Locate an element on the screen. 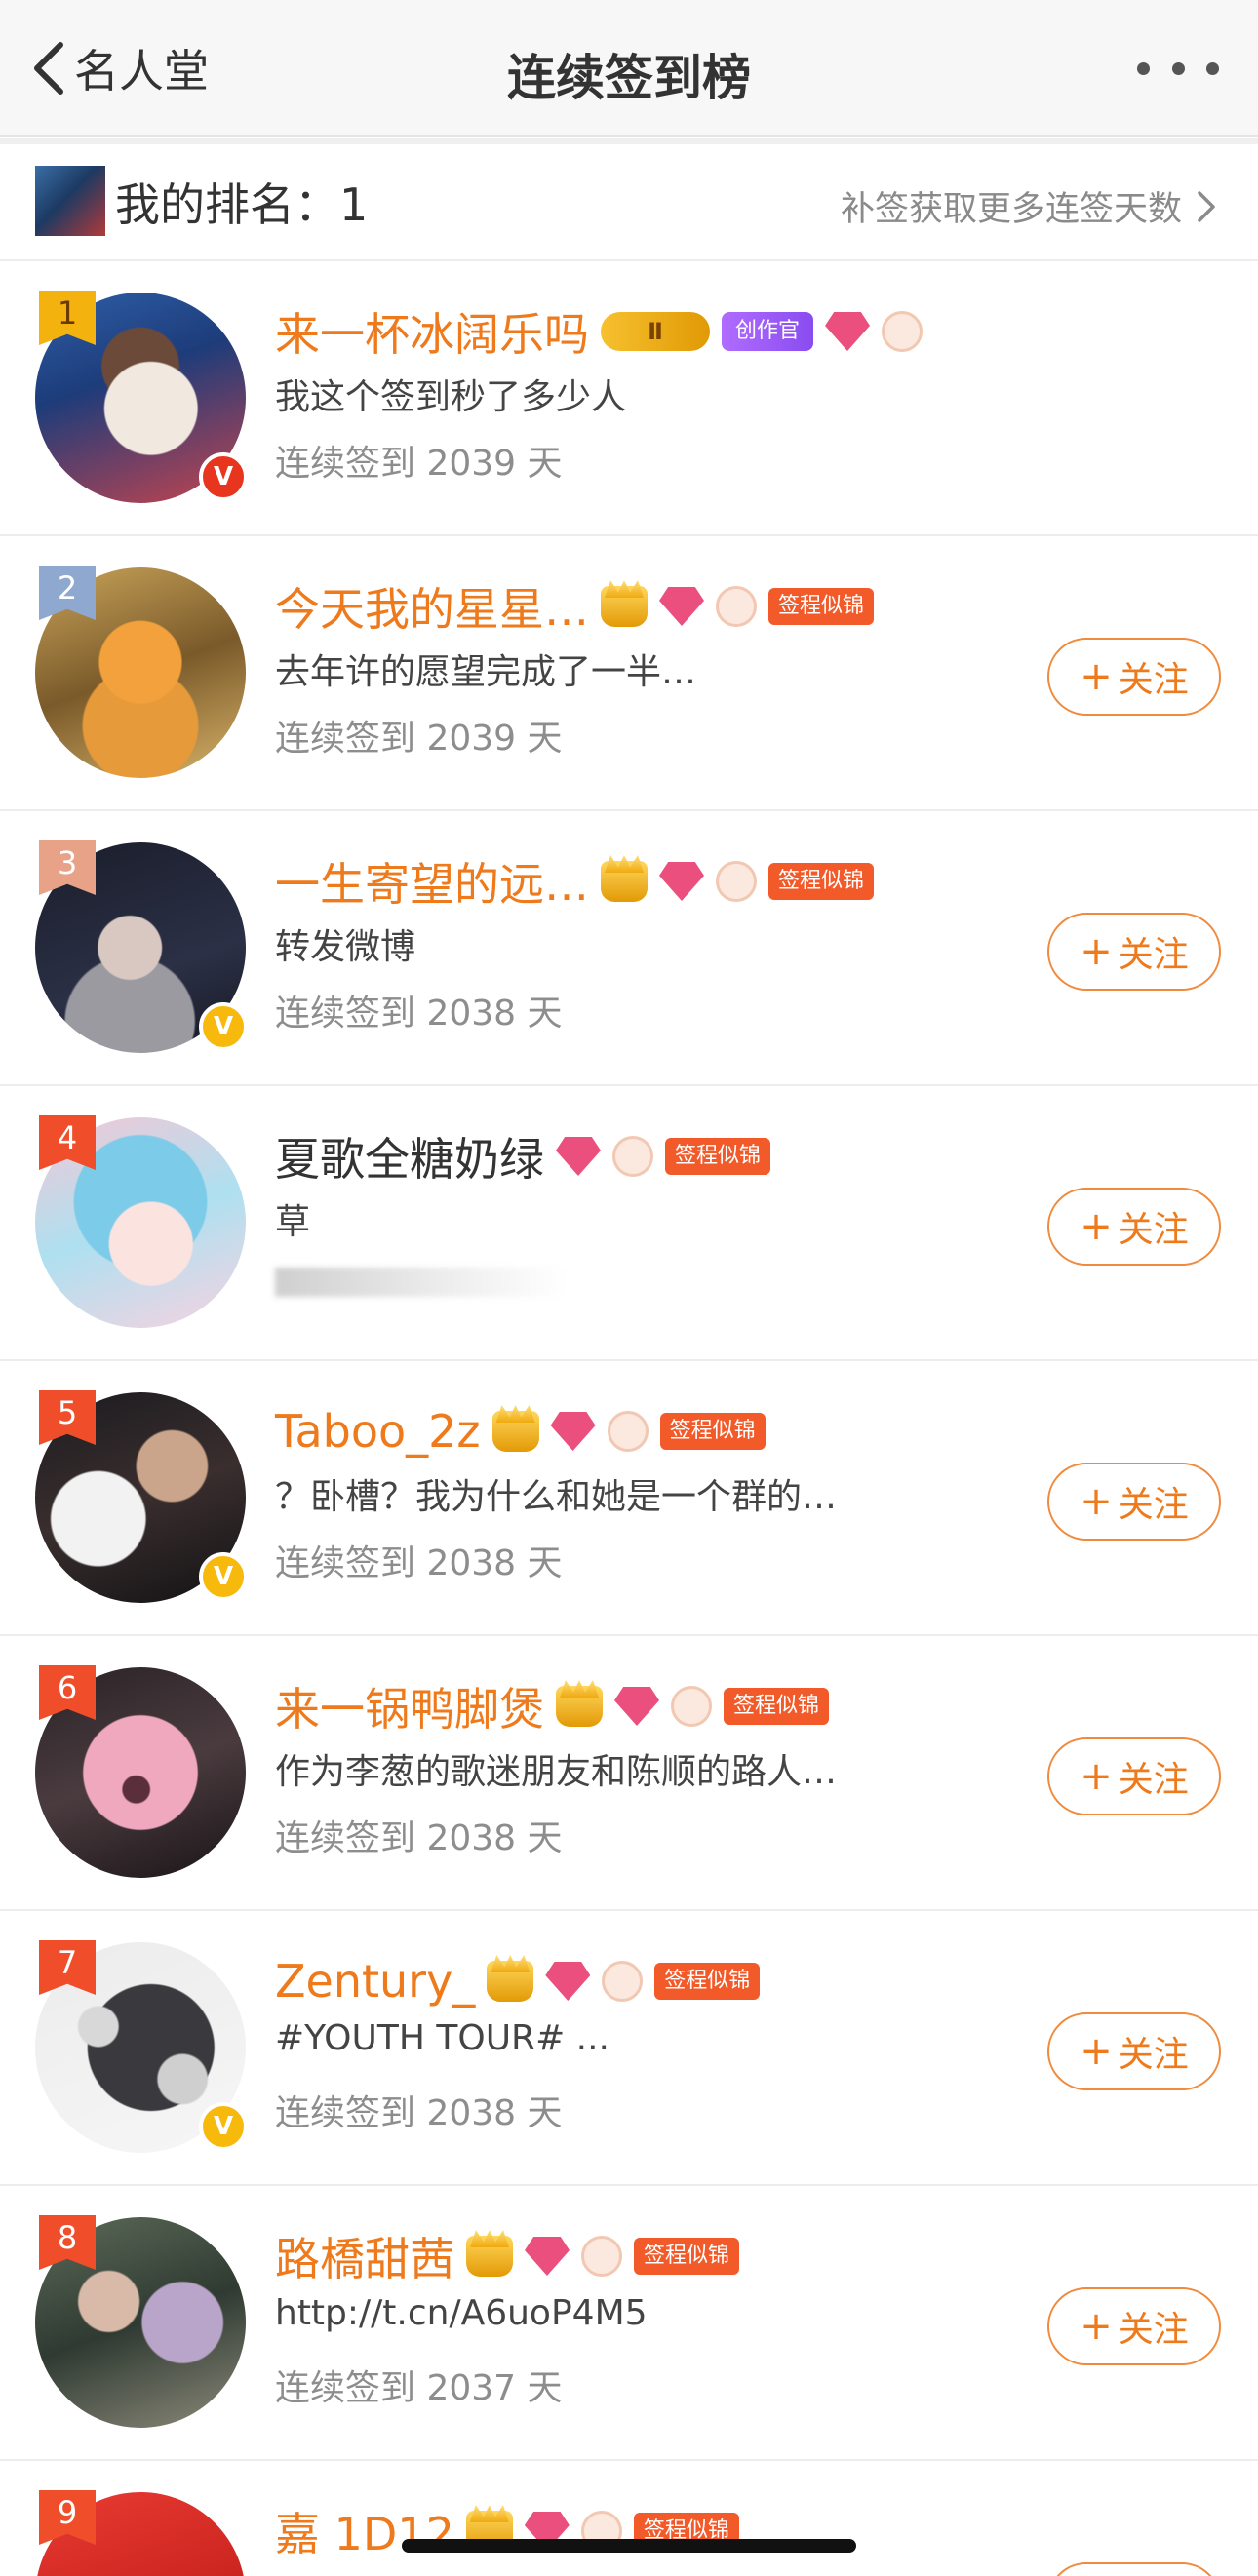 The image size is (1258, 2576). makeup-checkin-link: 补签获取更多连签天数 is located at coordinates (1029, 206).